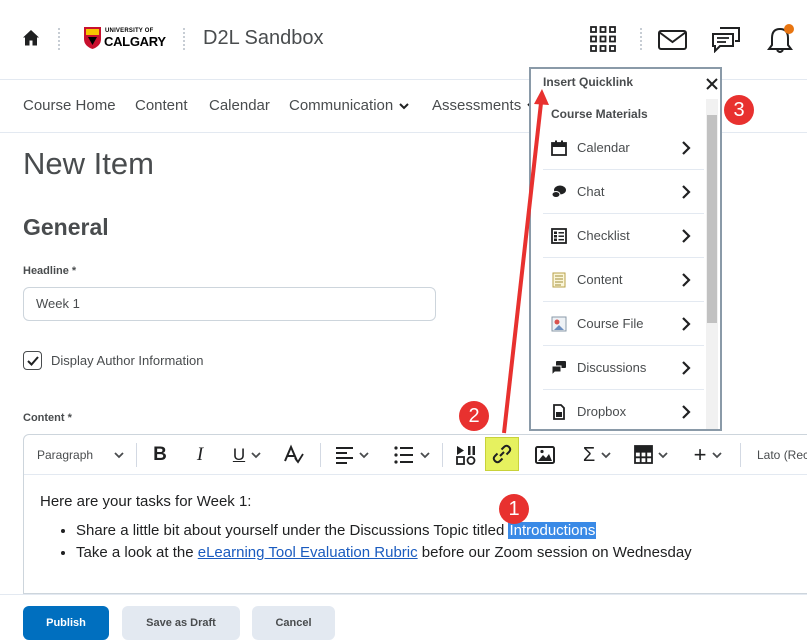  Describe the element at coordinates (558, 191) in the screenshot. I see `chat-icon` at that location.